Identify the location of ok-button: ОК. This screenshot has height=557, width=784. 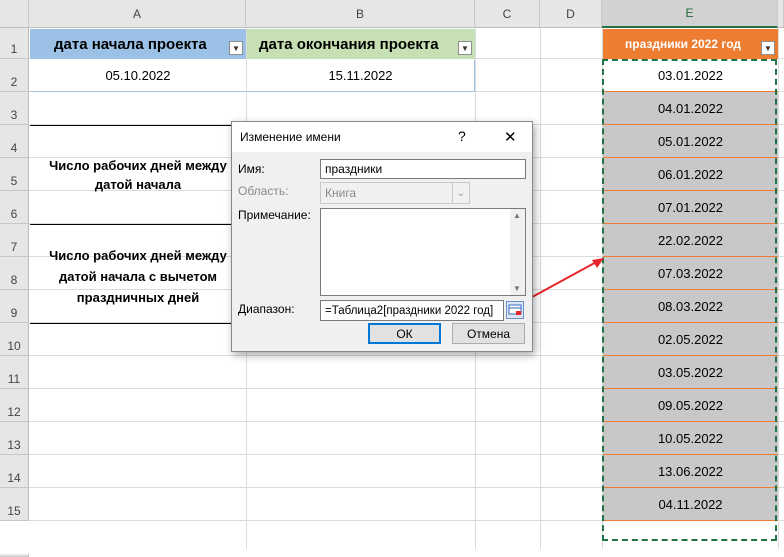
(404, 333).